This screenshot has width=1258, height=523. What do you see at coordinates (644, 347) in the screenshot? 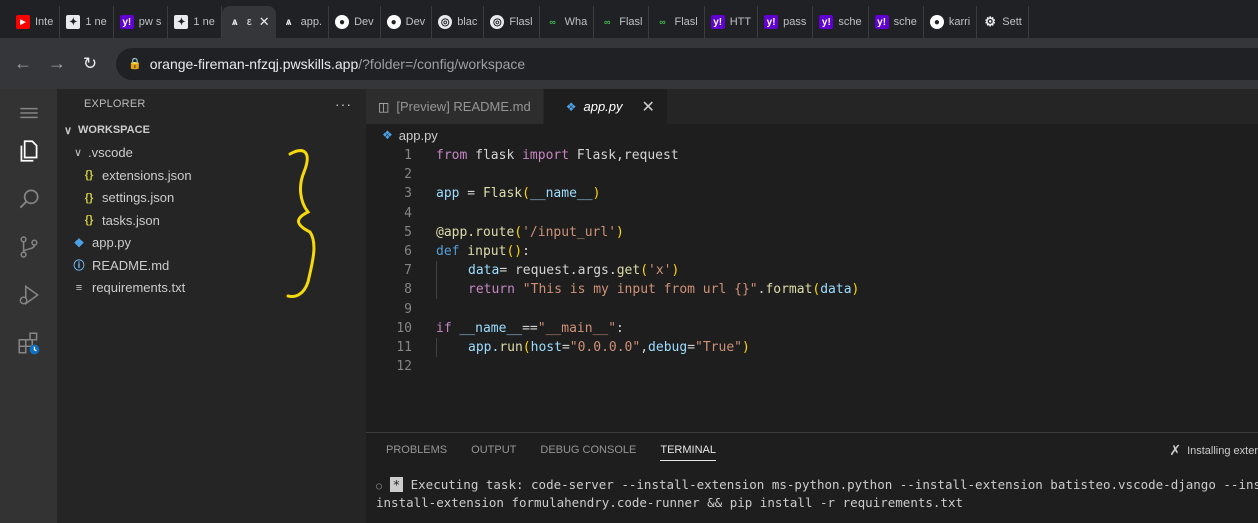
I see `code-token: ,` at bounding box center [644, 347].